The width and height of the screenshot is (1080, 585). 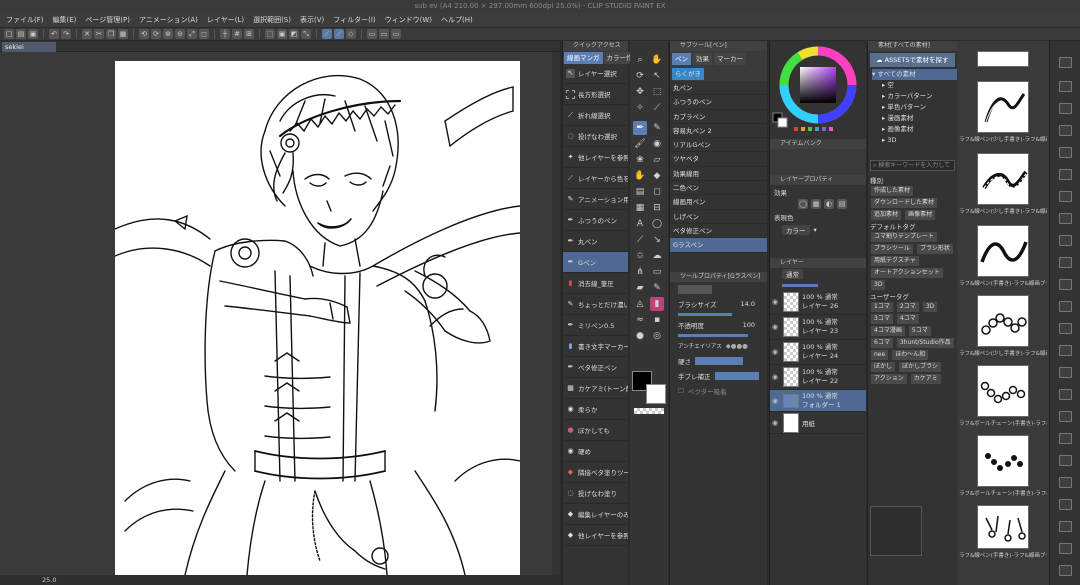 What do you see at coordinates (144, 34) in the screenshot?
I see `rotate-left-icon: ⟲` at bounding box center [144, 34].